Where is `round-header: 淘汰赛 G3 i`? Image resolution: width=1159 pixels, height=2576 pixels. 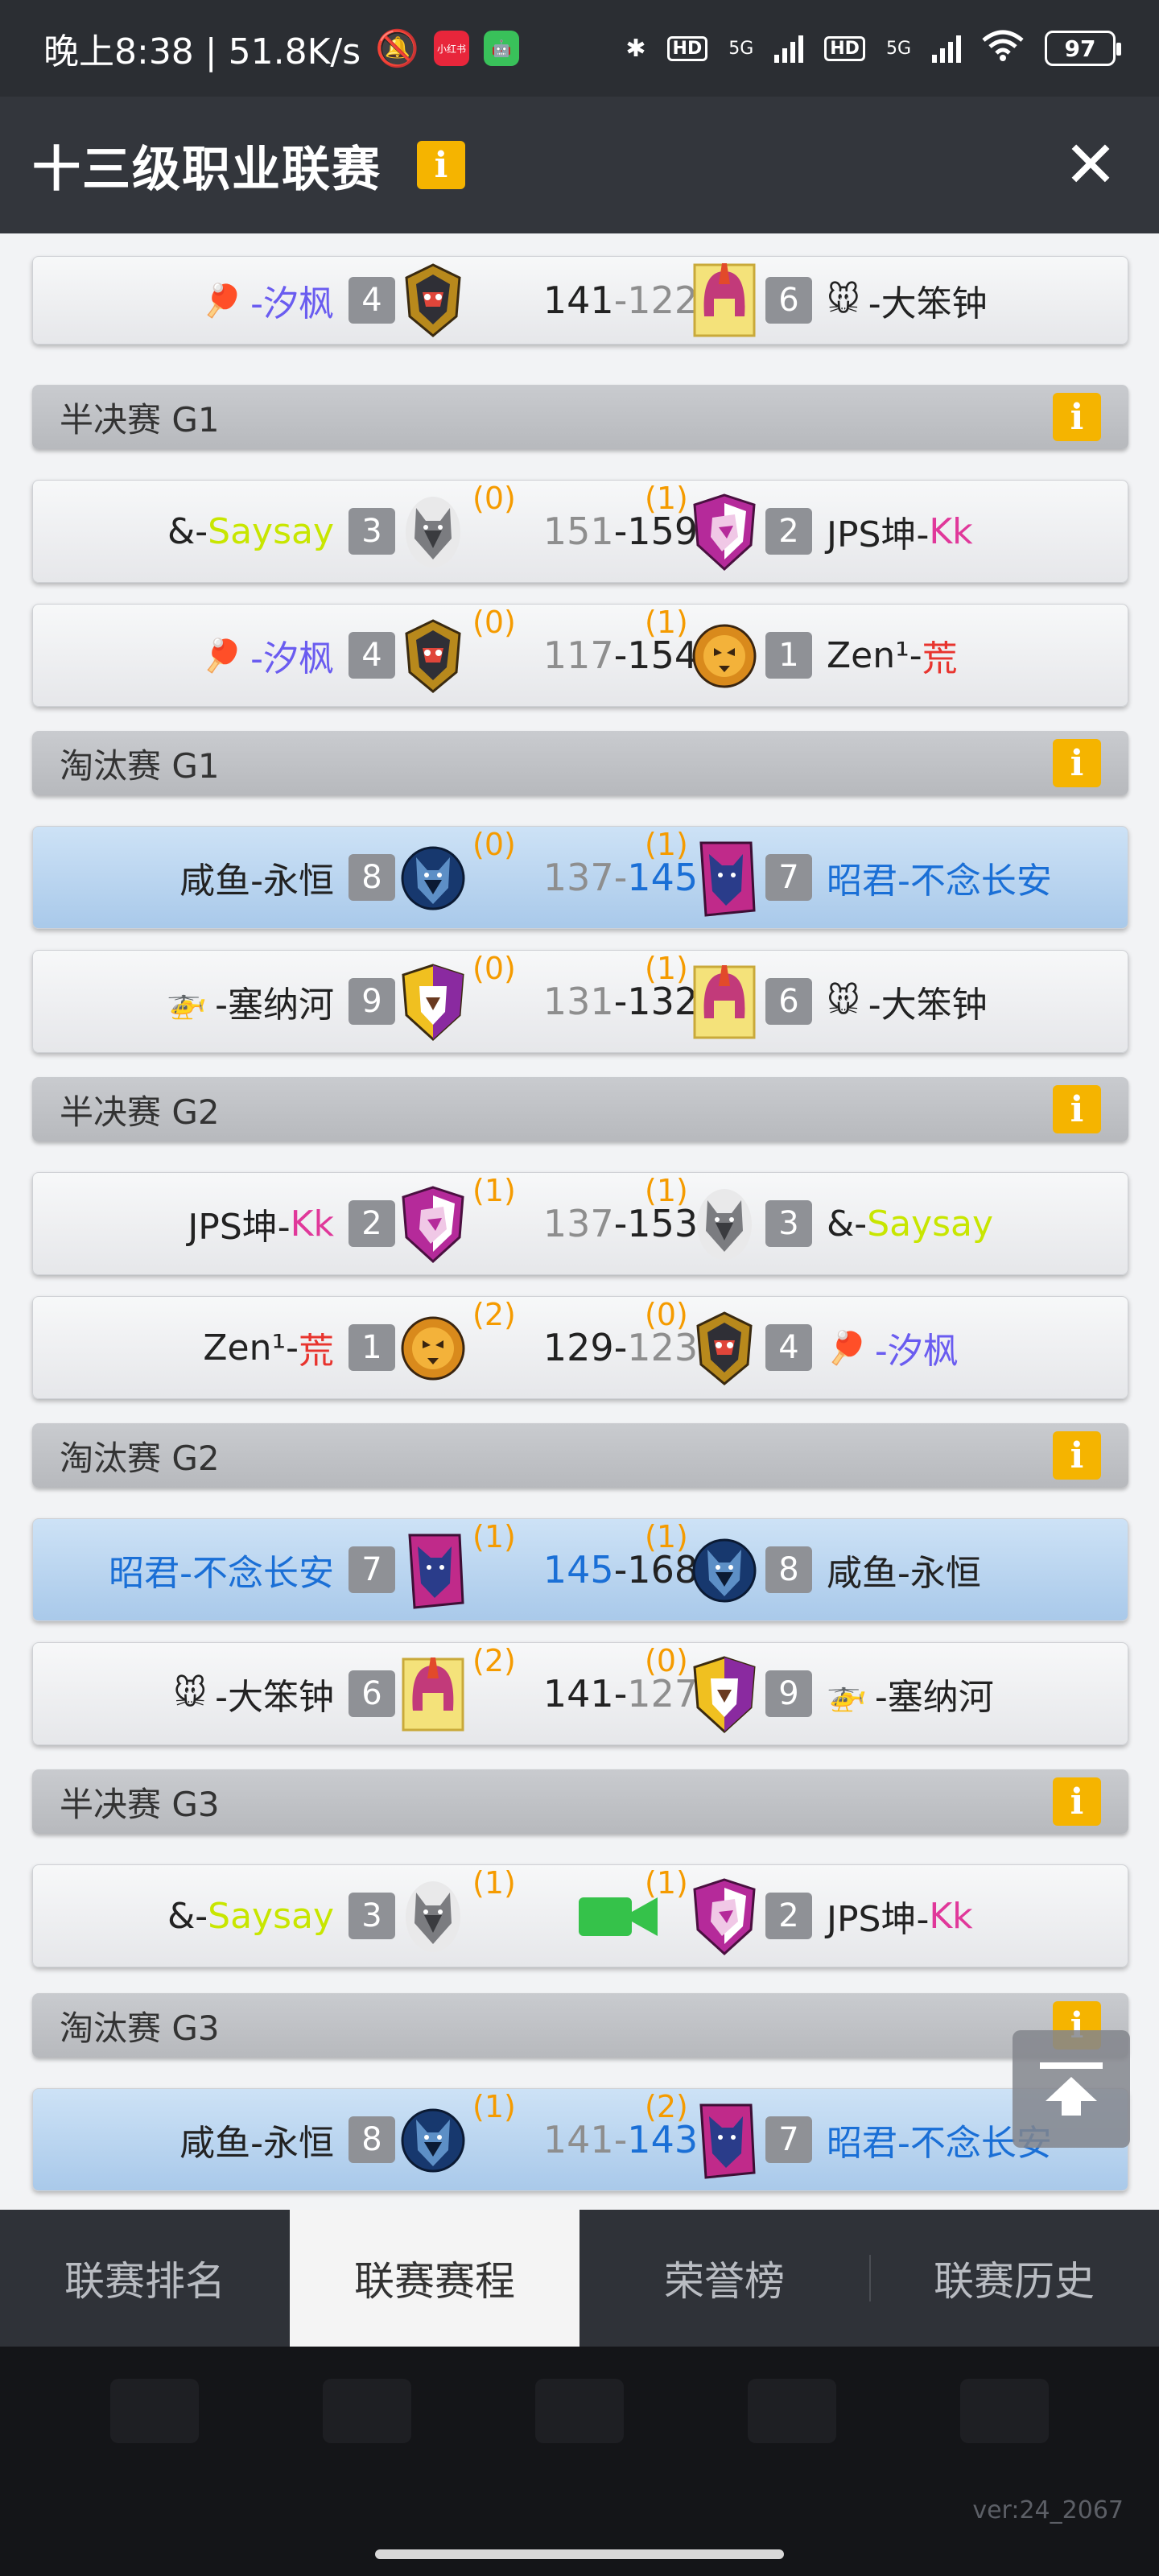
round-header: 淘汰赛 G3 i is located at coordinates (580, 2025).